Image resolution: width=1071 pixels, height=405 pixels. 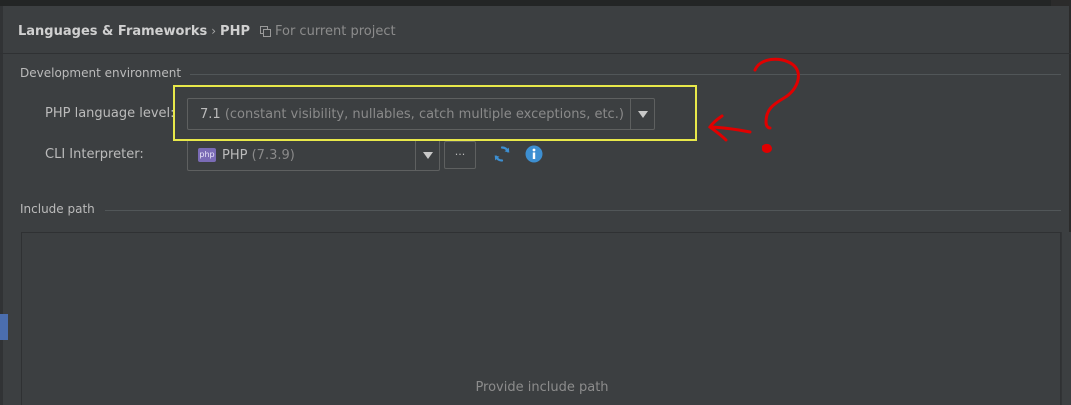 I want to click on section-title-include-path: Include path, so click(x=57, y=209).